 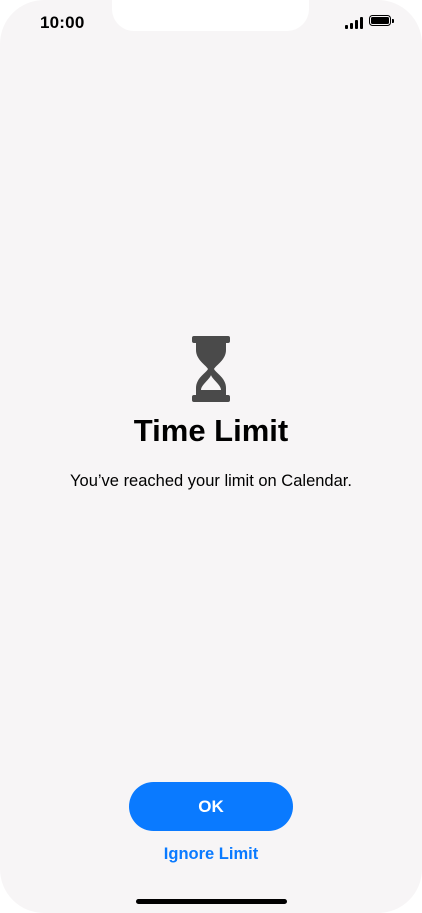 What do you see at coordinates (210, 15) in the screenshot?
I see `camera-notch` at bounding box center [210, 15].